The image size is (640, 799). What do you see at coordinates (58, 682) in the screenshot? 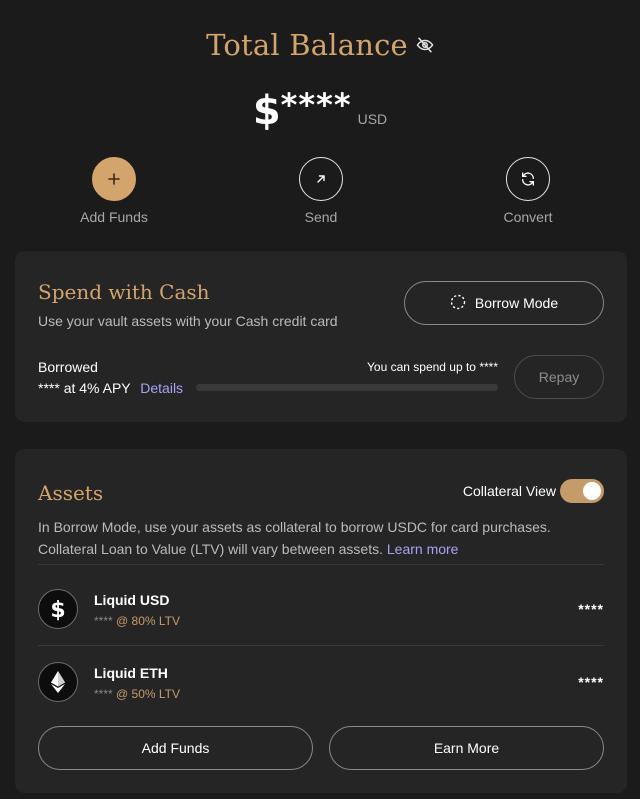
I see `ethereum-icon` at bounding box center [58, 682].